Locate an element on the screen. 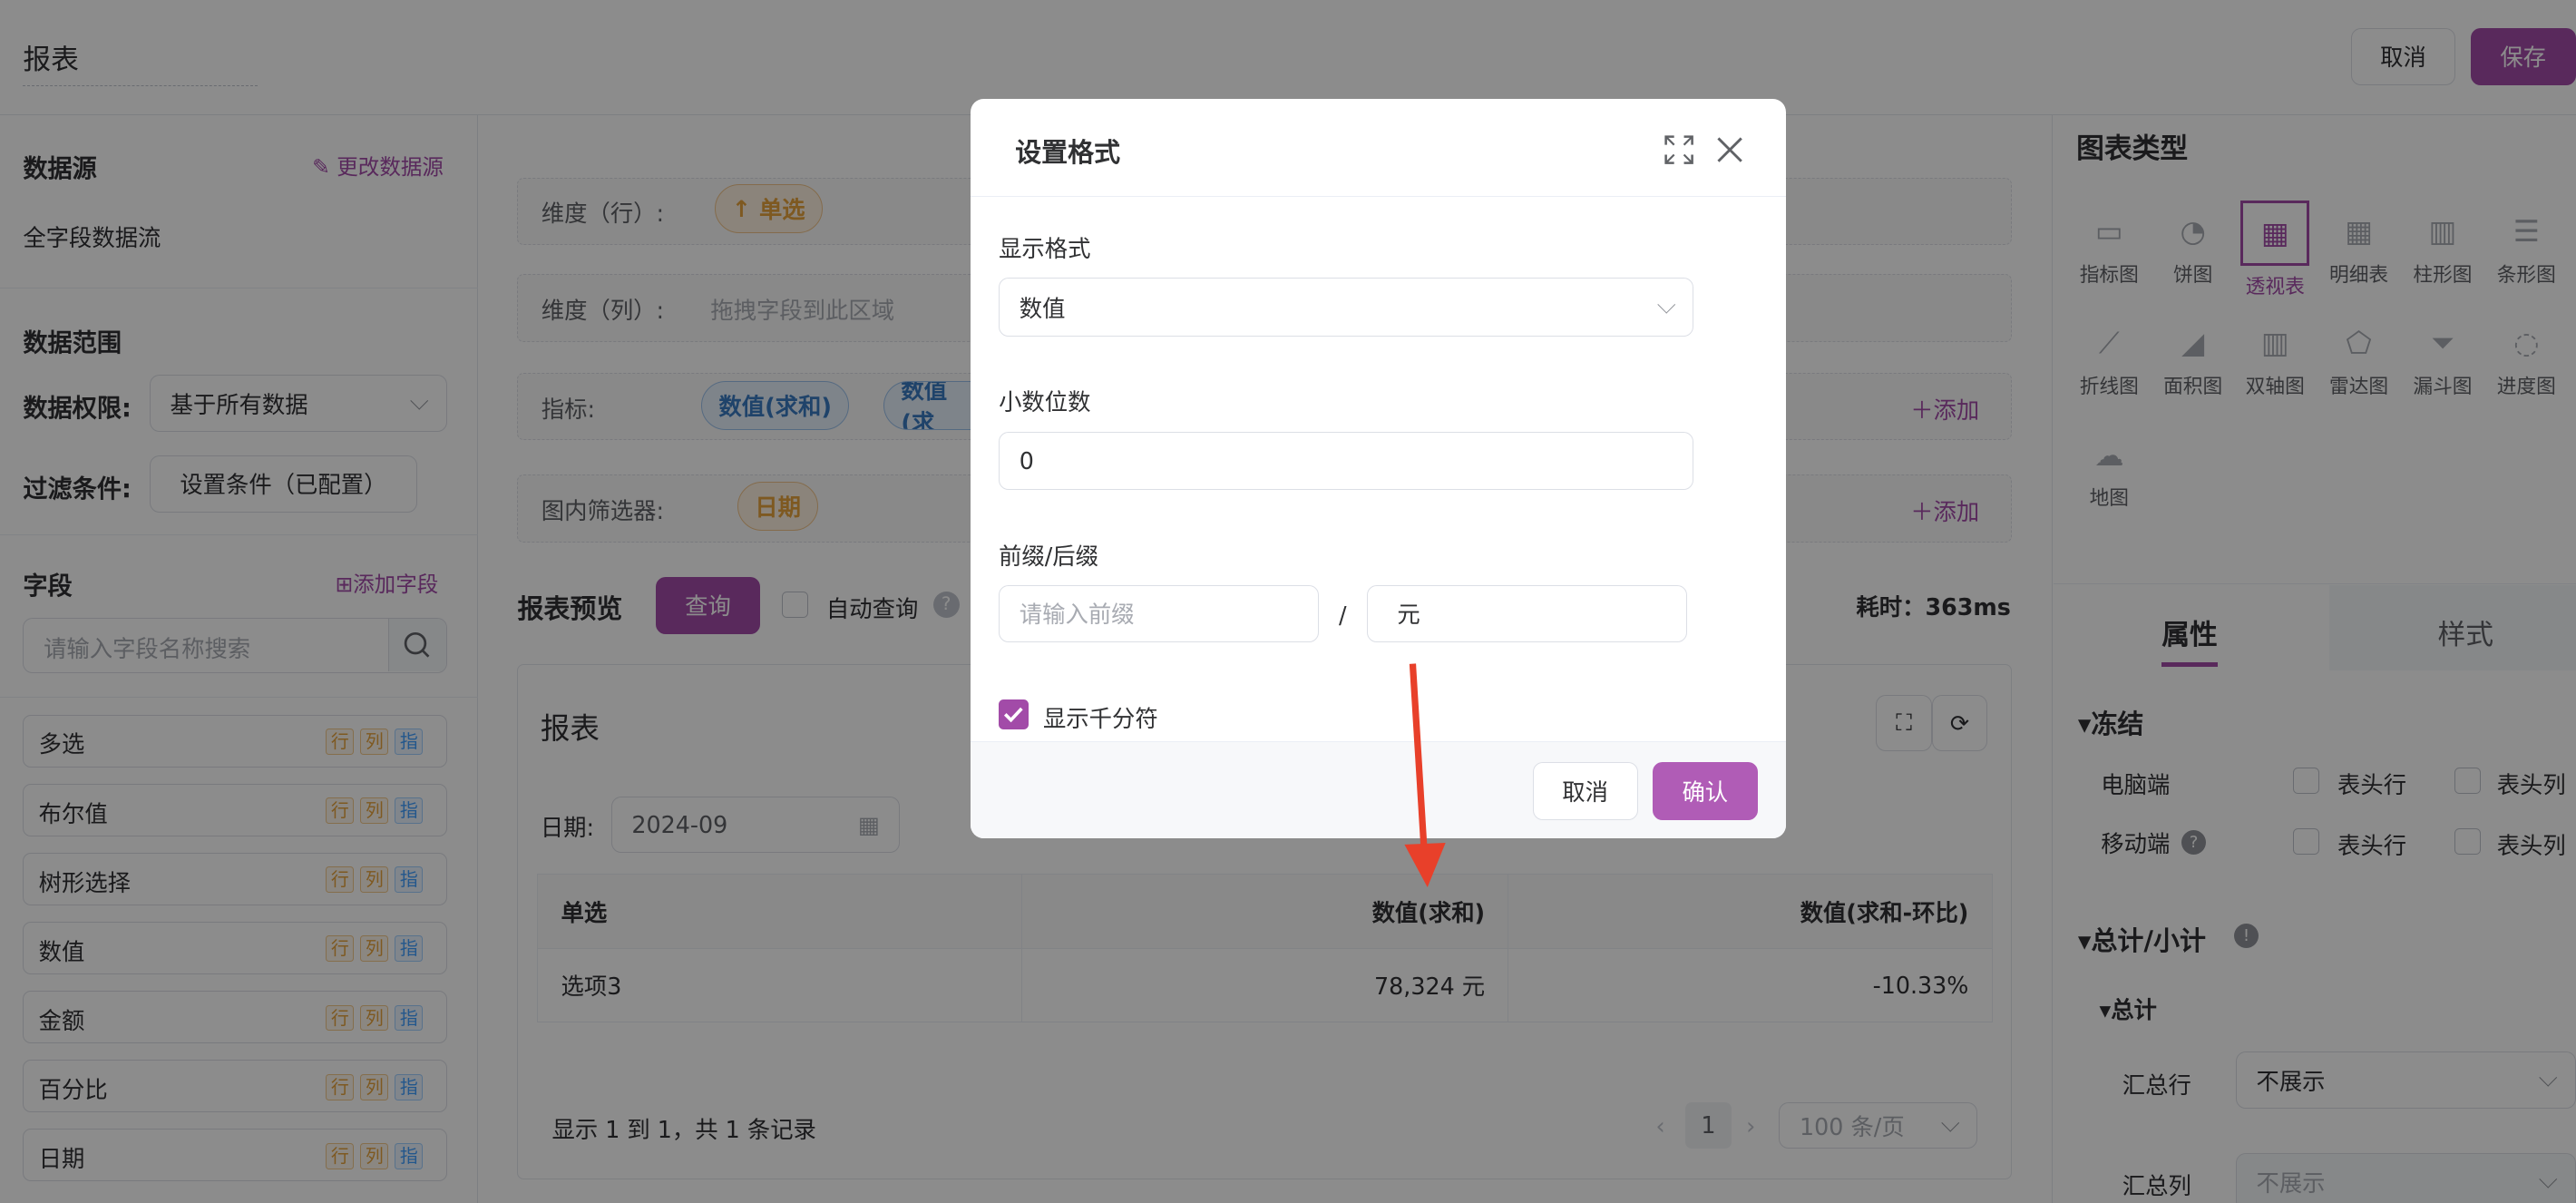  annotation-arrow is located at coordinates (1425, 775).